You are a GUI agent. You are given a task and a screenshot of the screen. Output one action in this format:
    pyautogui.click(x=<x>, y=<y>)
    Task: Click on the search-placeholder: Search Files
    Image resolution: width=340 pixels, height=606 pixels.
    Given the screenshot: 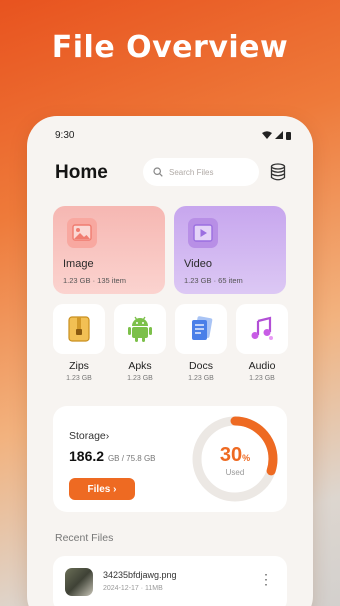 What is the action you would take?
    pyautogui.click(x=191, y=172)
    